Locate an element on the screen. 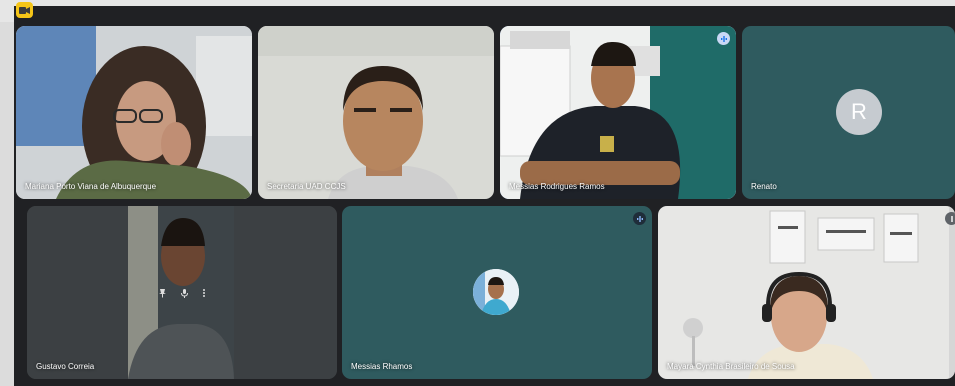 Image resolution: width=955 pixels, height=386 pixels. participant-tile-gustavo: Gustavo Correia is located at coordinates (182, 292).